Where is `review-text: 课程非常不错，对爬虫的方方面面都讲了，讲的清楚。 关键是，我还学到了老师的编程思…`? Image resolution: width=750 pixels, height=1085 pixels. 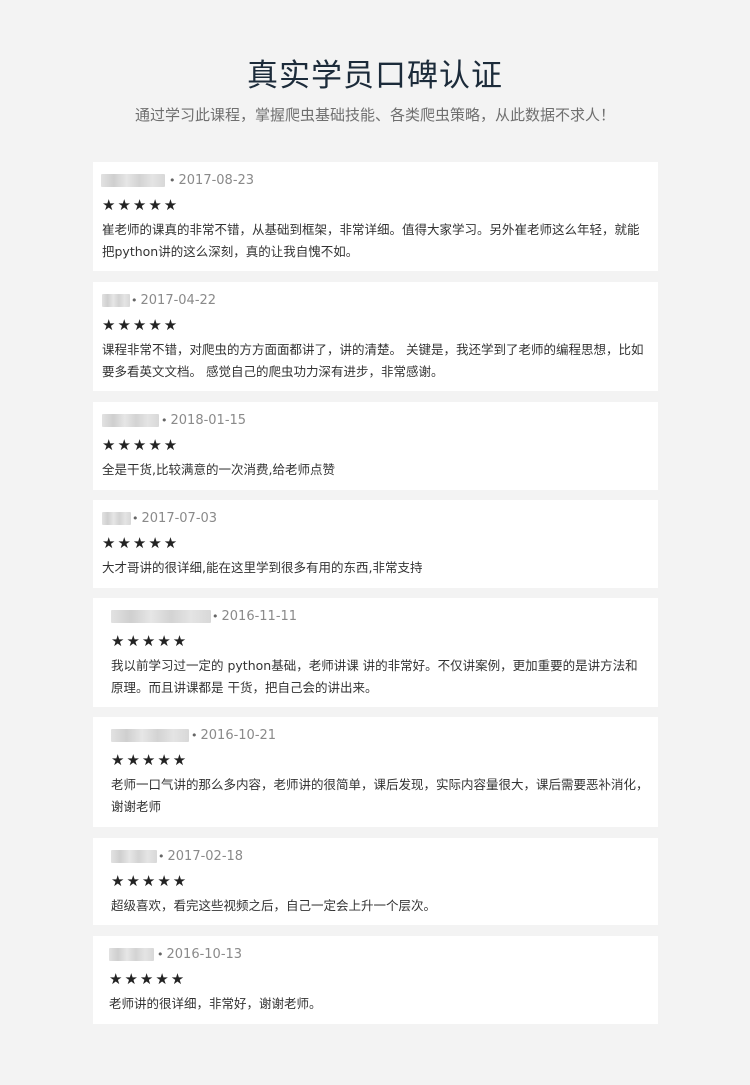 review-text: 课程非常不错，对爬虫的方方面面都讲了，讲的清楚。 关键是，我还学到了老师的编程思… is located at coordinates (373, 360).